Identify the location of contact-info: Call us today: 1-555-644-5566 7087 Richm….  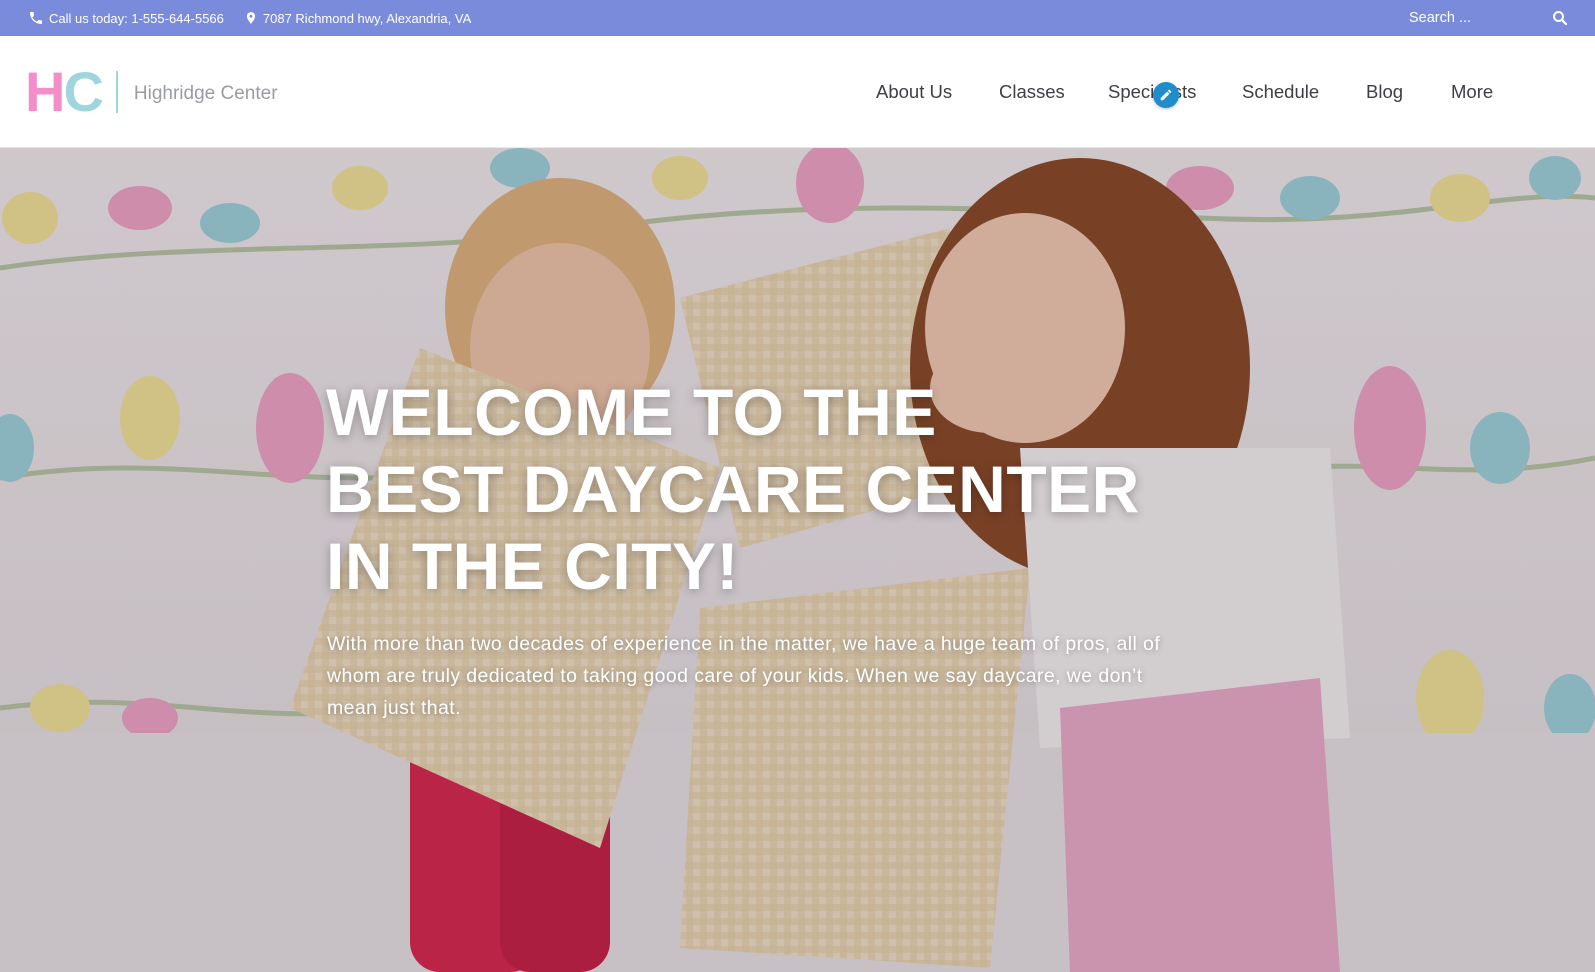
(259, 18).